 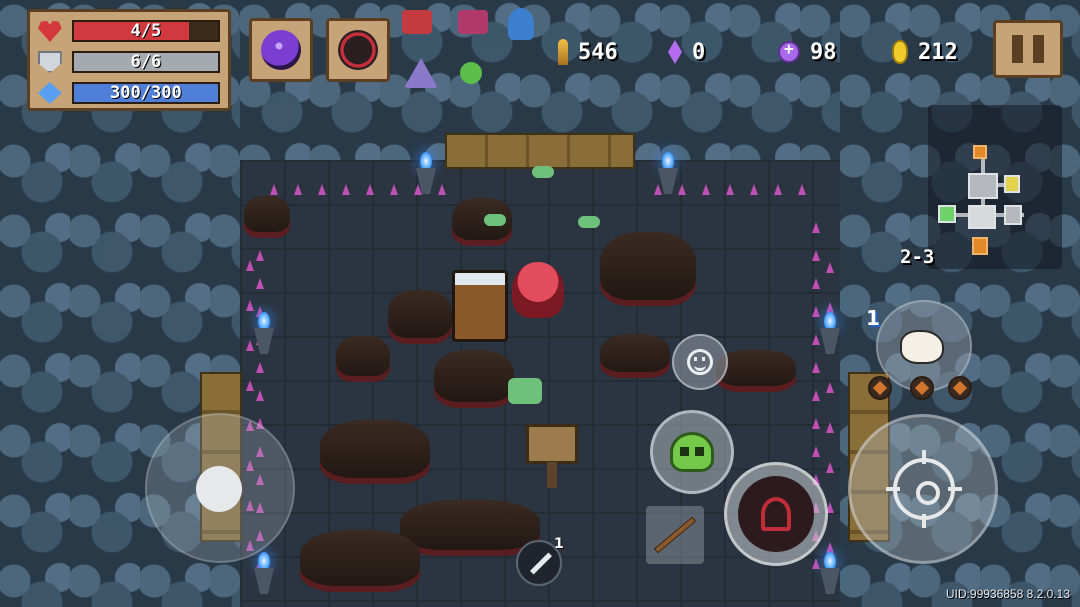 I want to click on weapon-skill-inner, so click(x=776, y=514).